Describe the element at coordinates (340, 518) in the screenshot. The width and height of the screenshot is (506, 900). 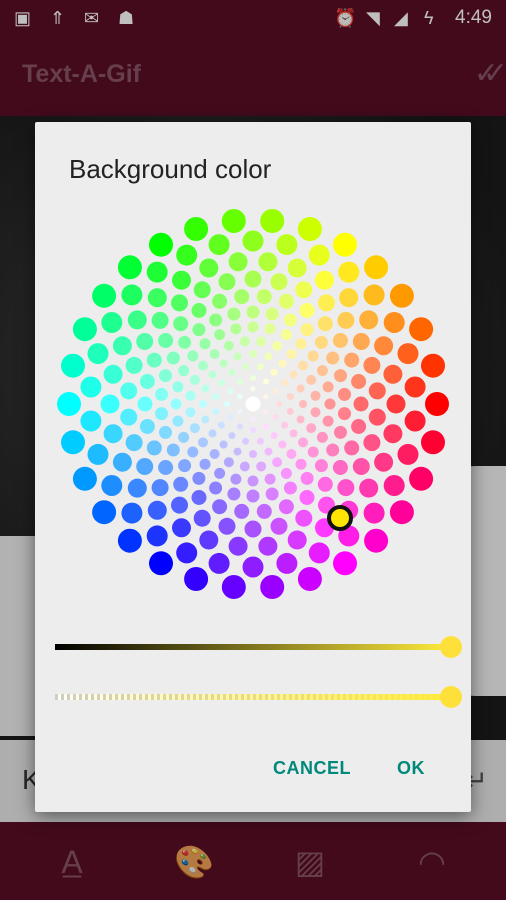
I see `selected-color-indicator` at that location.